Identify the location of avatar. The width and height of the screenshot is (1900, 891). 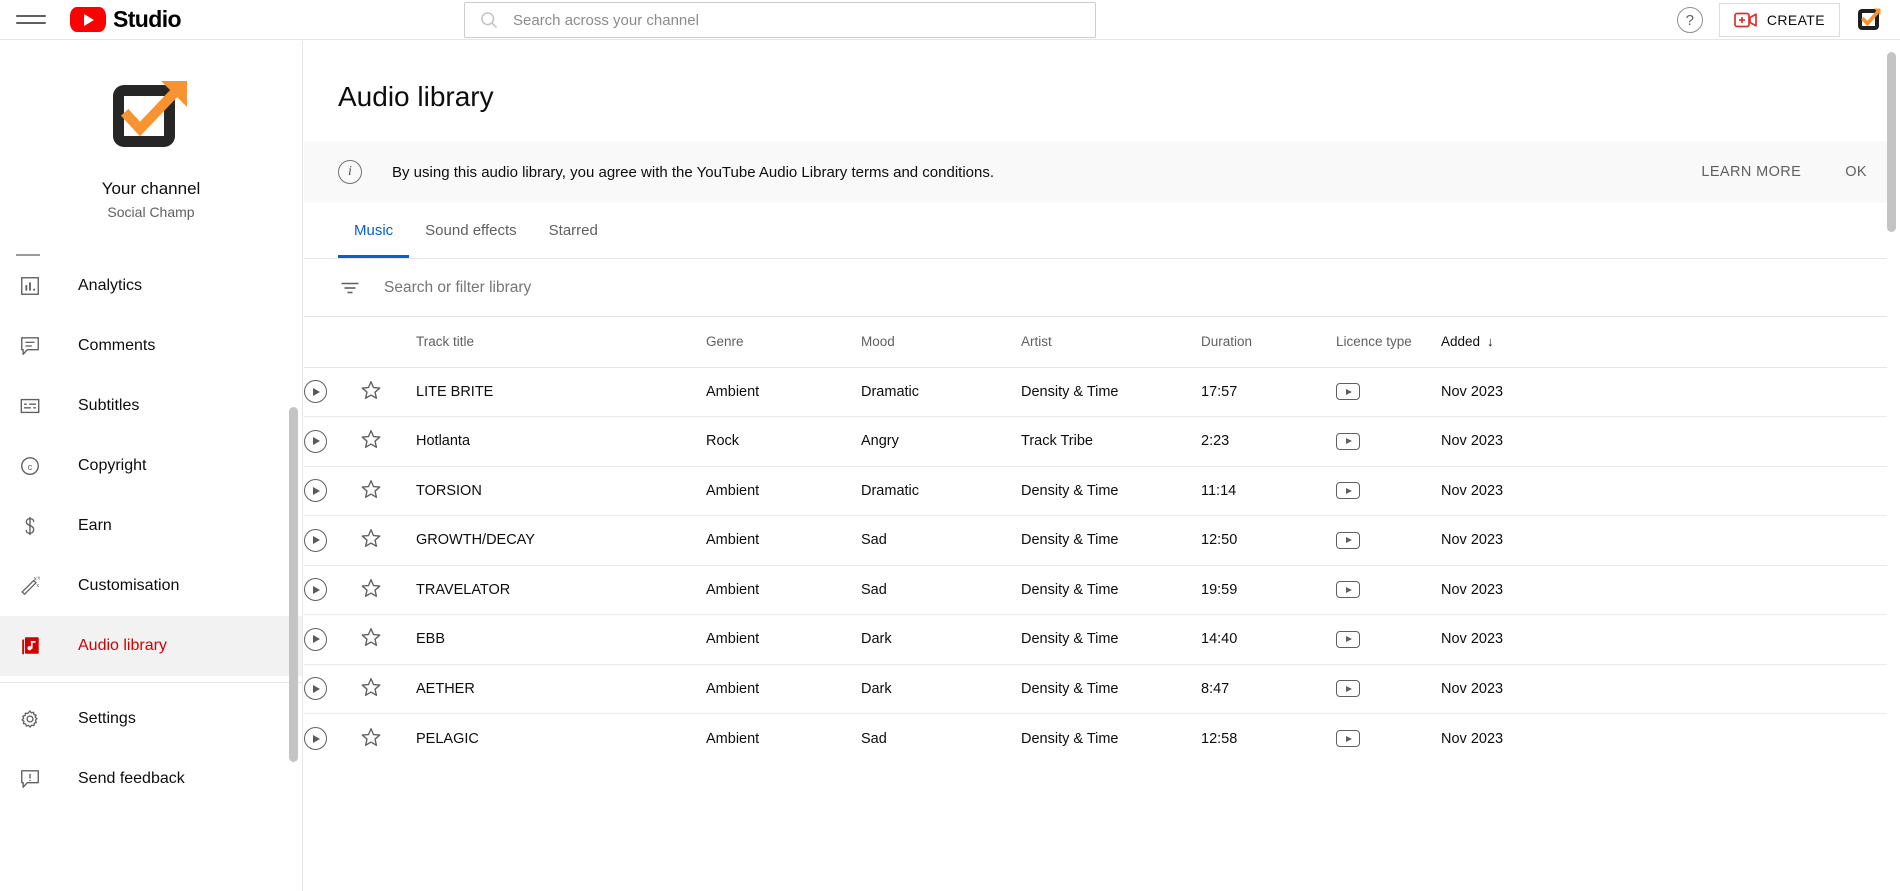
(1871, 20).